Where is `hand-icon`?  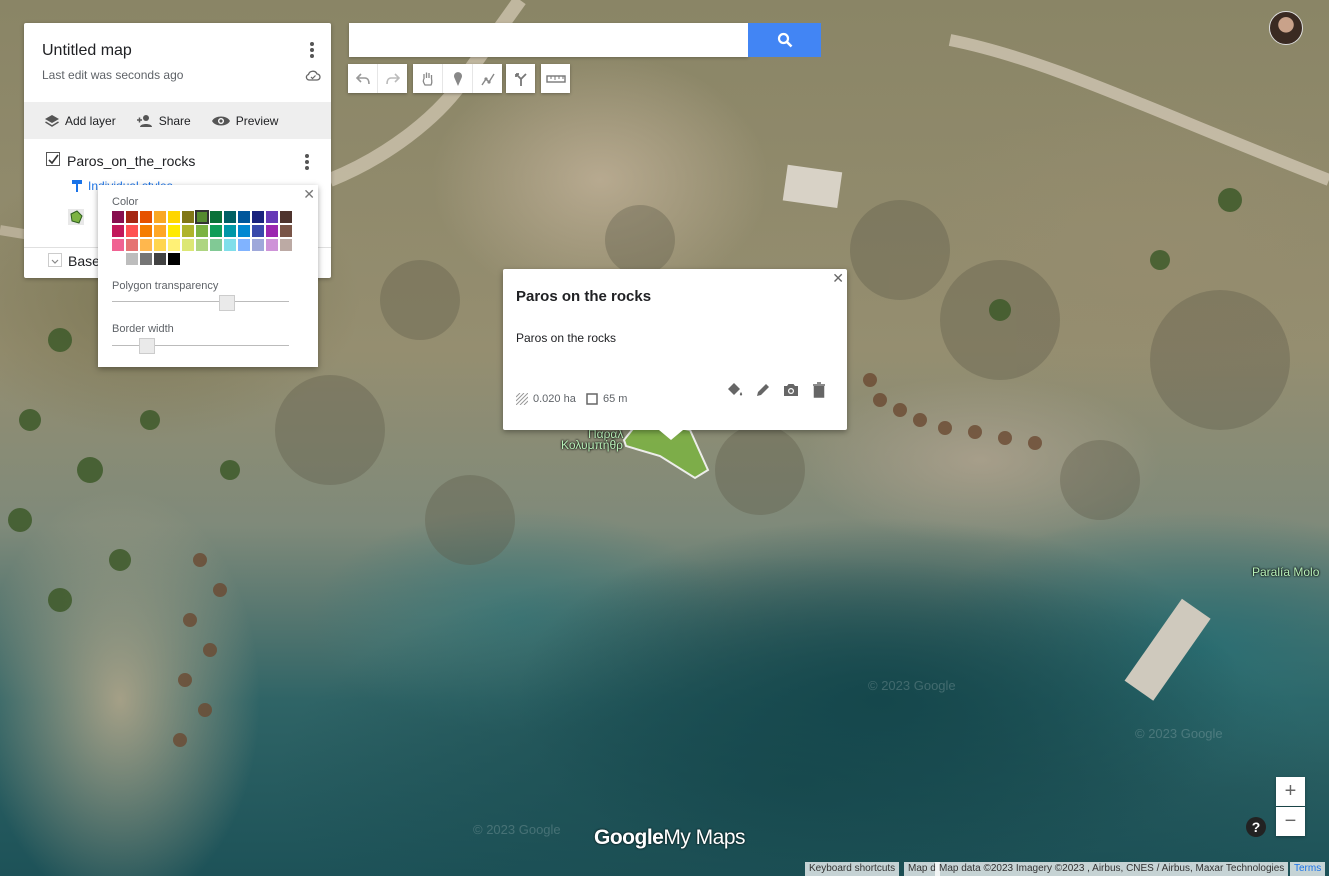 hand-icon is located at coordinates (427, 79).